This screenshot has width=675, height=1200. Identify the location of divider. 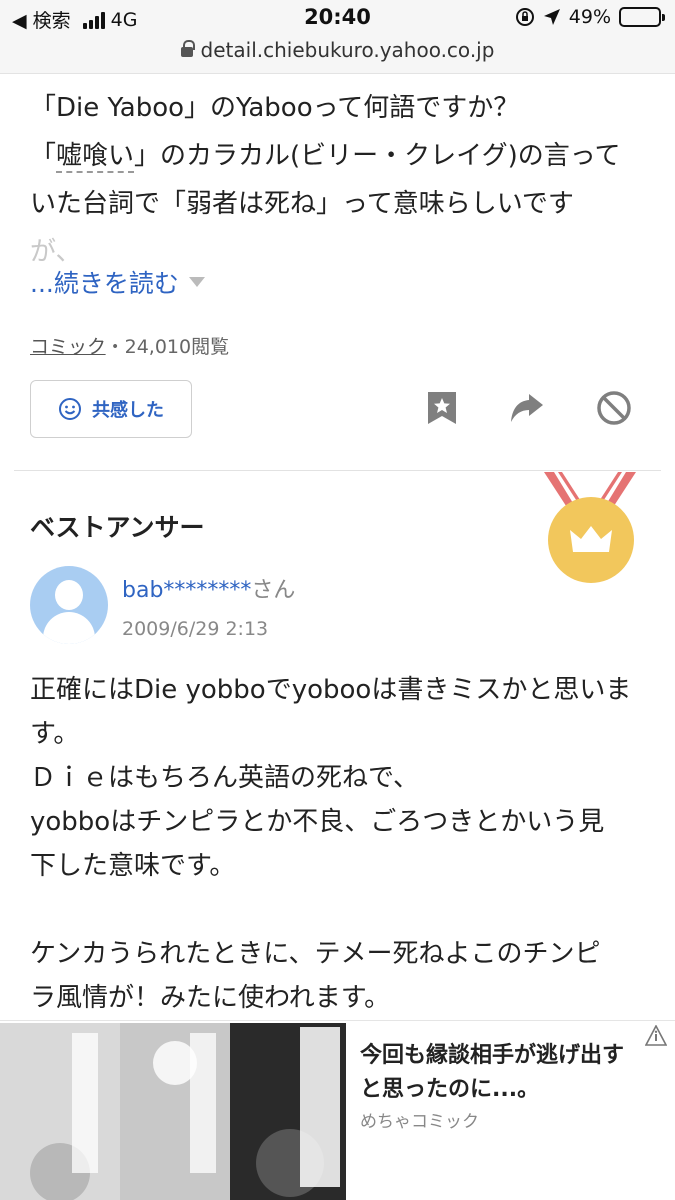
(337, 470).